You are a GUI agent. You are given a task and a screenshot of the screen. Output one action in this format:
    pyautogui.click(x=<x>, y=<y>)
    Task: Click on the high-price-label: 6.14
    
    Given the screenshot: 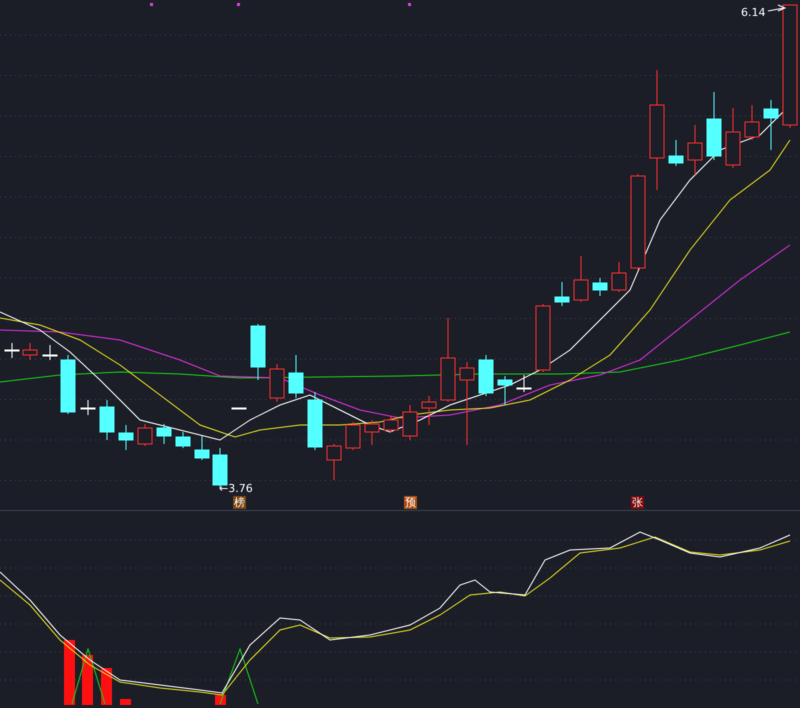 What is the action you would take?
    pyautogui.click(x=753, y=12)
    